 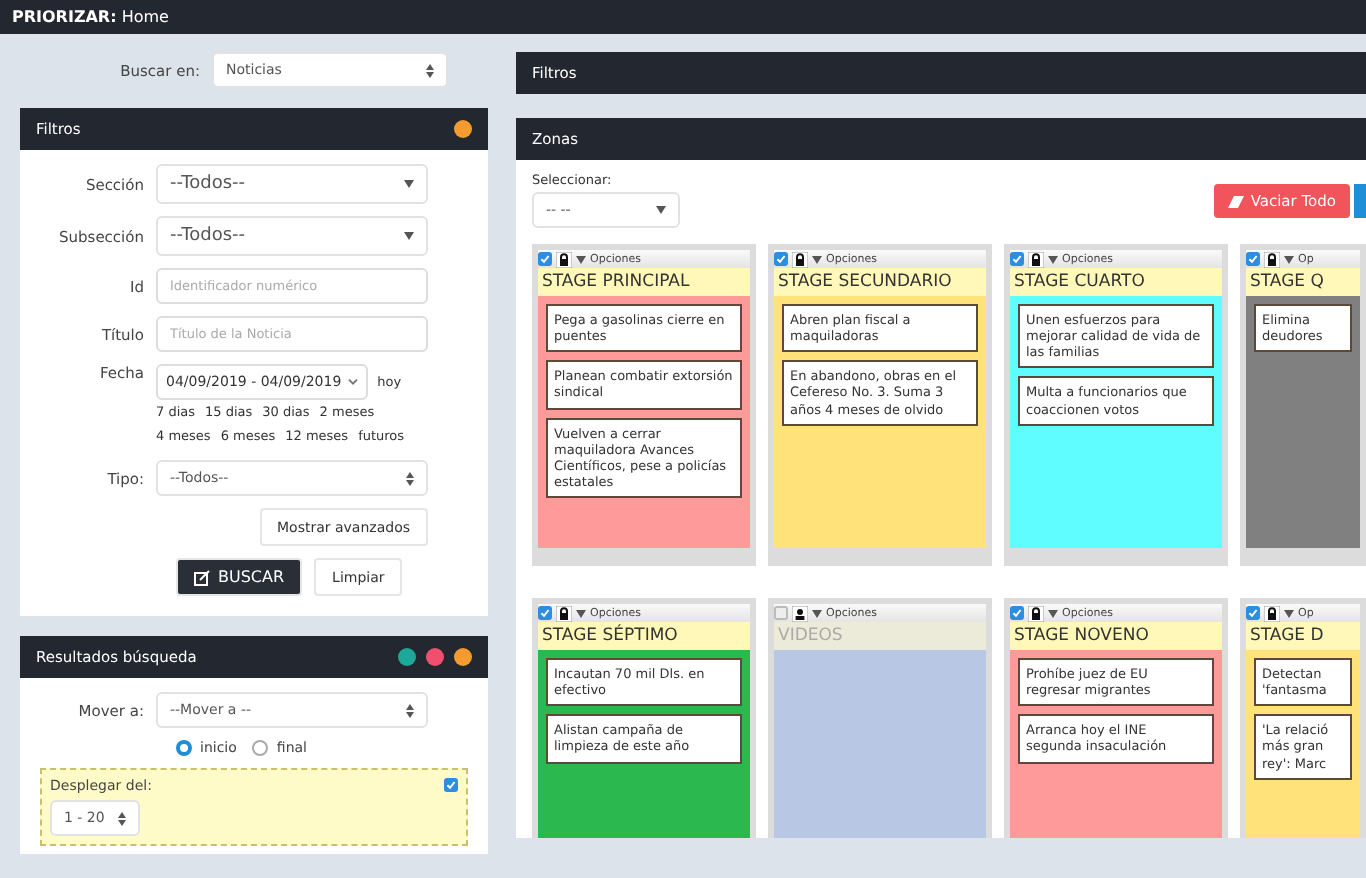 What do you see at coordinates (1303, 636) in the screenshot?
I see `zone-title: STAGE D` at bounding box center [1303, 636].